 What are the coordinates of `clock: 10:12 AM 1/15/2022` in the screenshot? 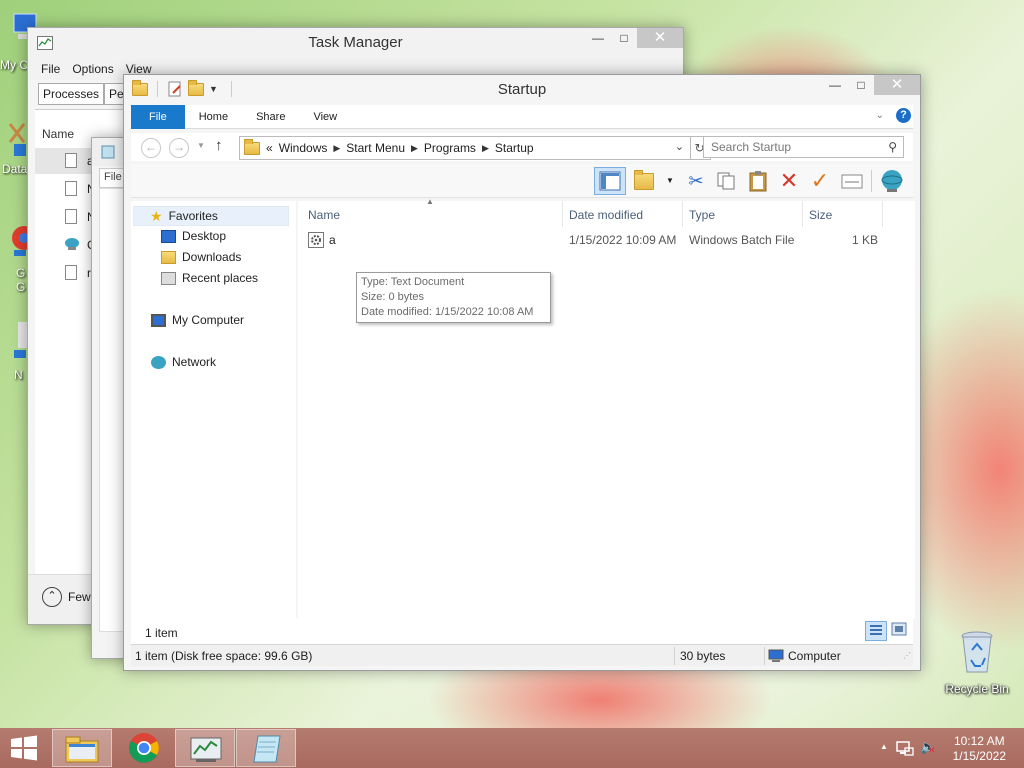 It's located at (979, 749).